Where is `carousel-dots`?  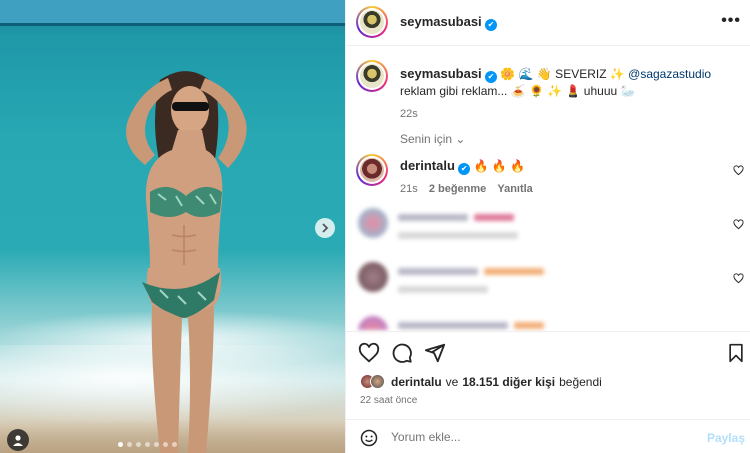 carousel-dots is located at coordinates (147, 444).